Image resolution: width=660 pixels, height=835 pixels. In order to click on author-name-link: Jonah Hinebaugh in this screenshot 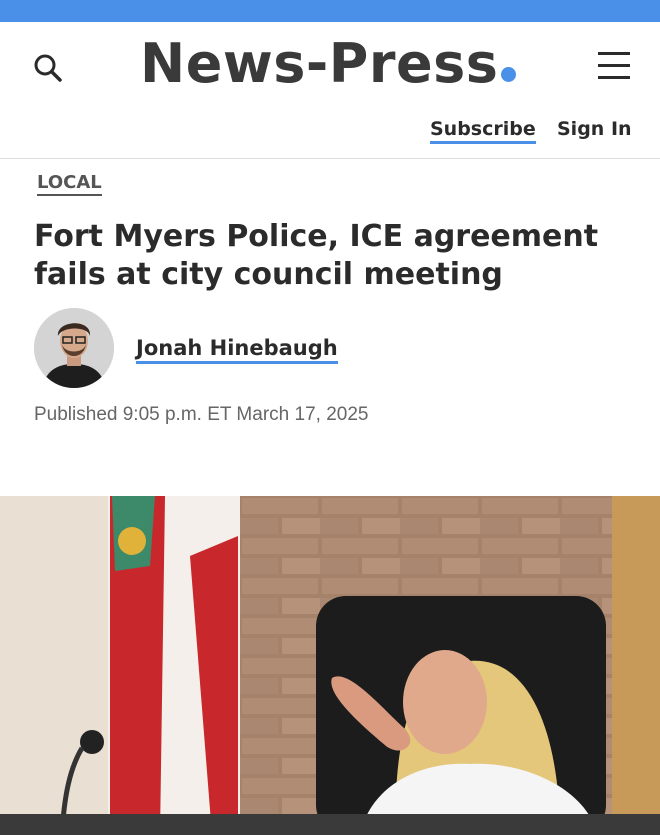, I will do `click(237, 350)`.